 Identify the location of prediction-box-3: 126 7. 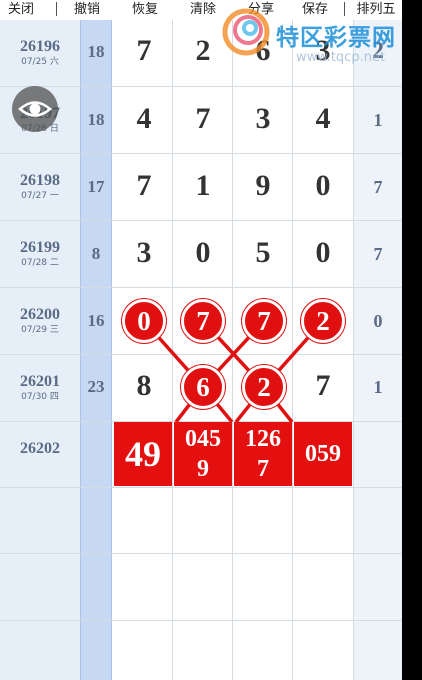
(263, 454).